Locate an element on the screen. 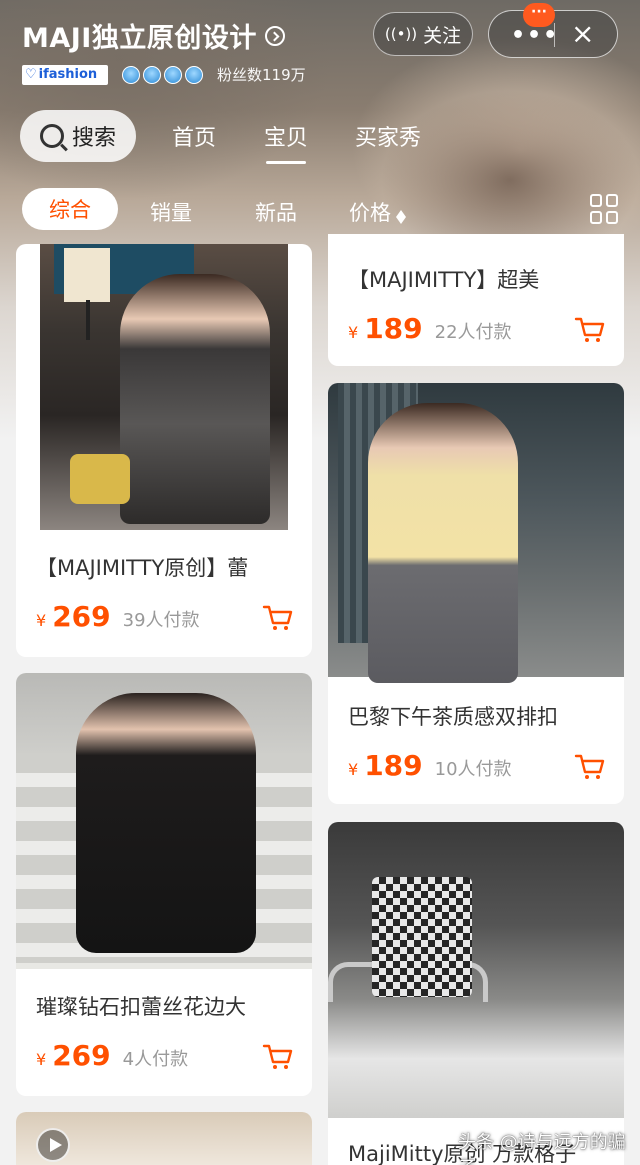  tab-buyer-show: 买家秀 is located at coordinates (388, 136).